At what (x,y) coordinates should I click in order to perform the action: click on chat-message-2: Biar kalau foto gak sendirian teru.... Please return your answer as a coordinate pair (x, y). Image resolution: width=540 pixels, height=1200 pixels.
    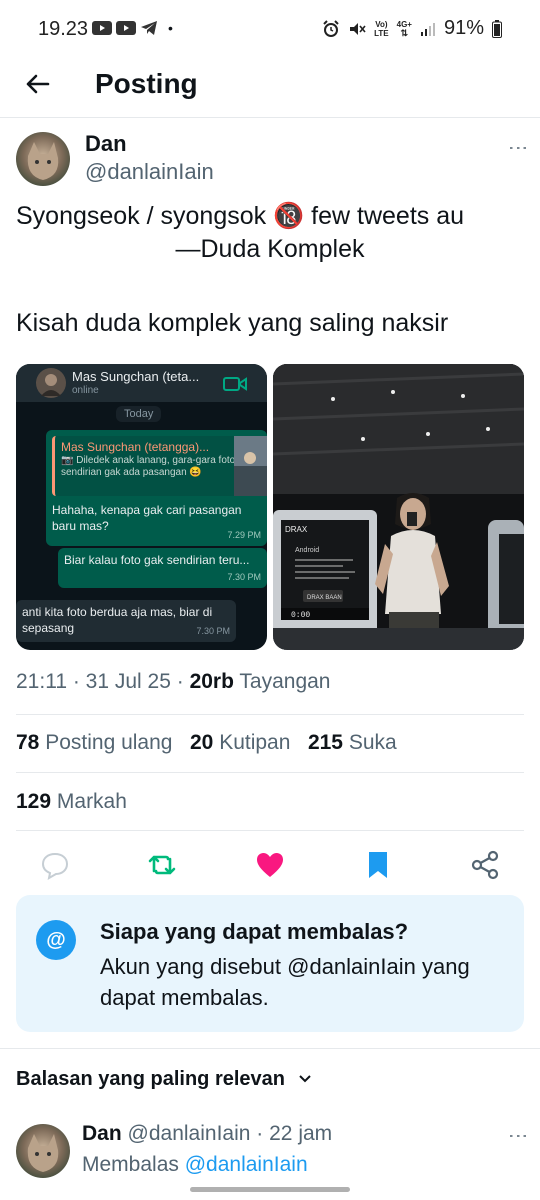
    Looking at the image, I should click on (157, 560).